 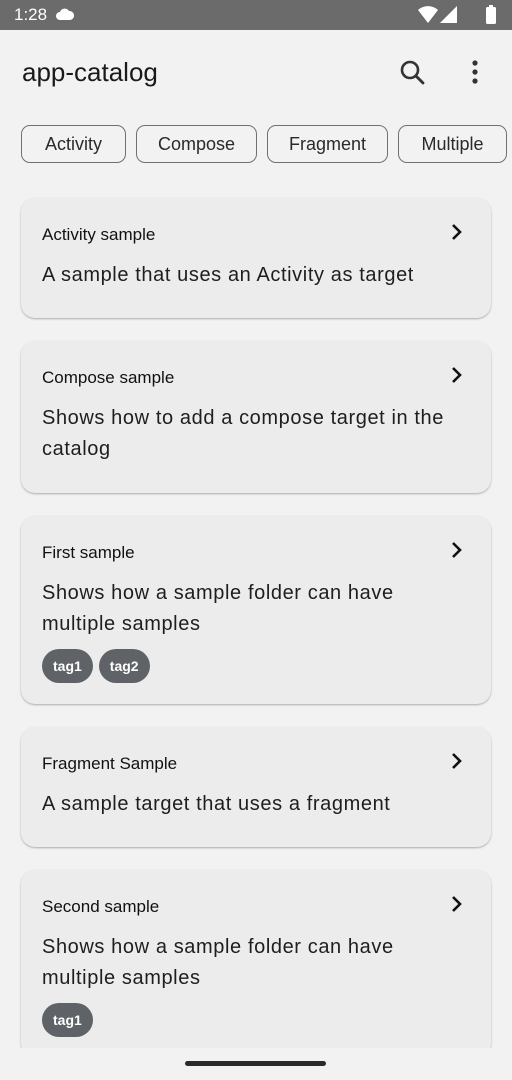 I want to click on tag-list: tag1 tag2, so click(x=96, y=666).